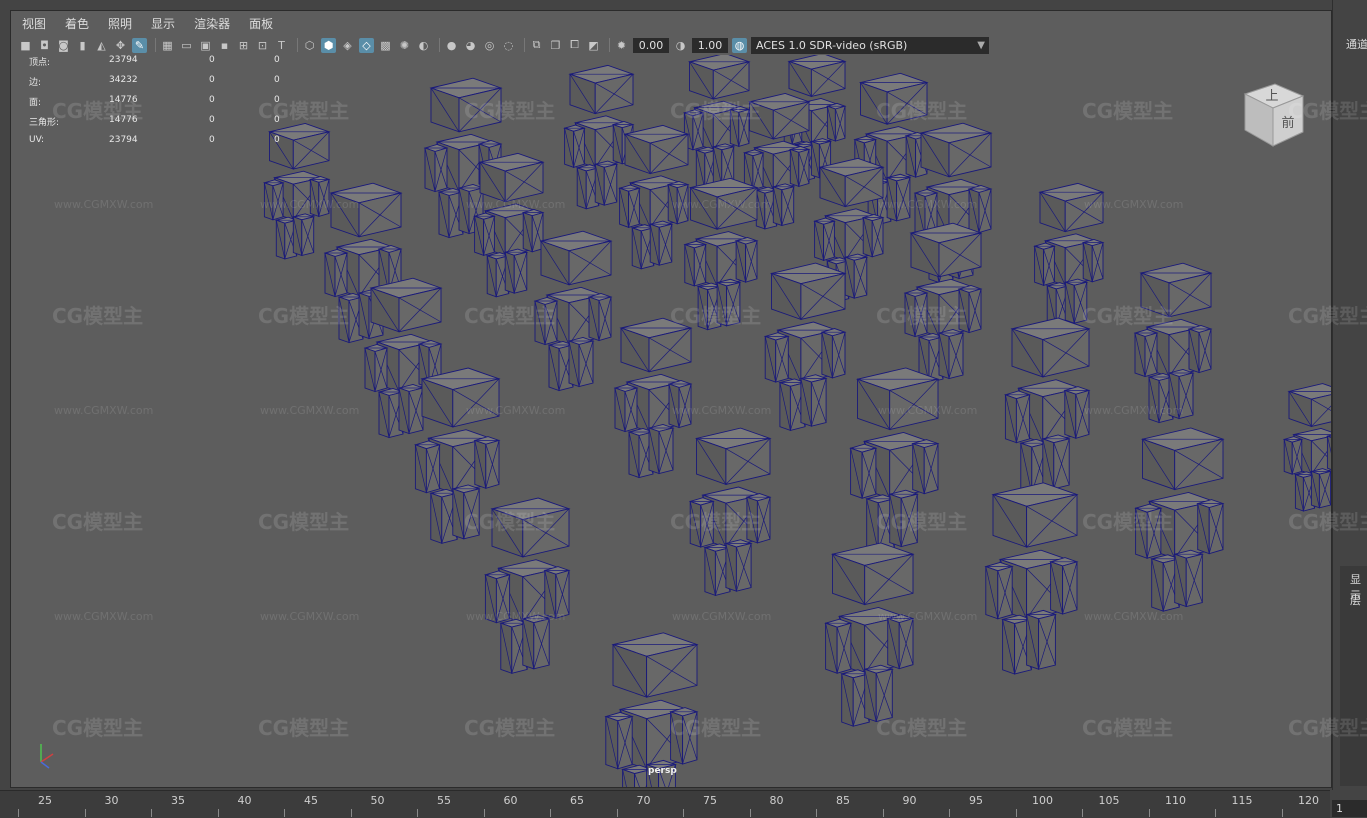 Image resolution: width=1367 pixels, height=818 pixels. Describe the element at coordinates (44, 45) in the screenshot. I see `camera-lock-icon: ◘` at that location.